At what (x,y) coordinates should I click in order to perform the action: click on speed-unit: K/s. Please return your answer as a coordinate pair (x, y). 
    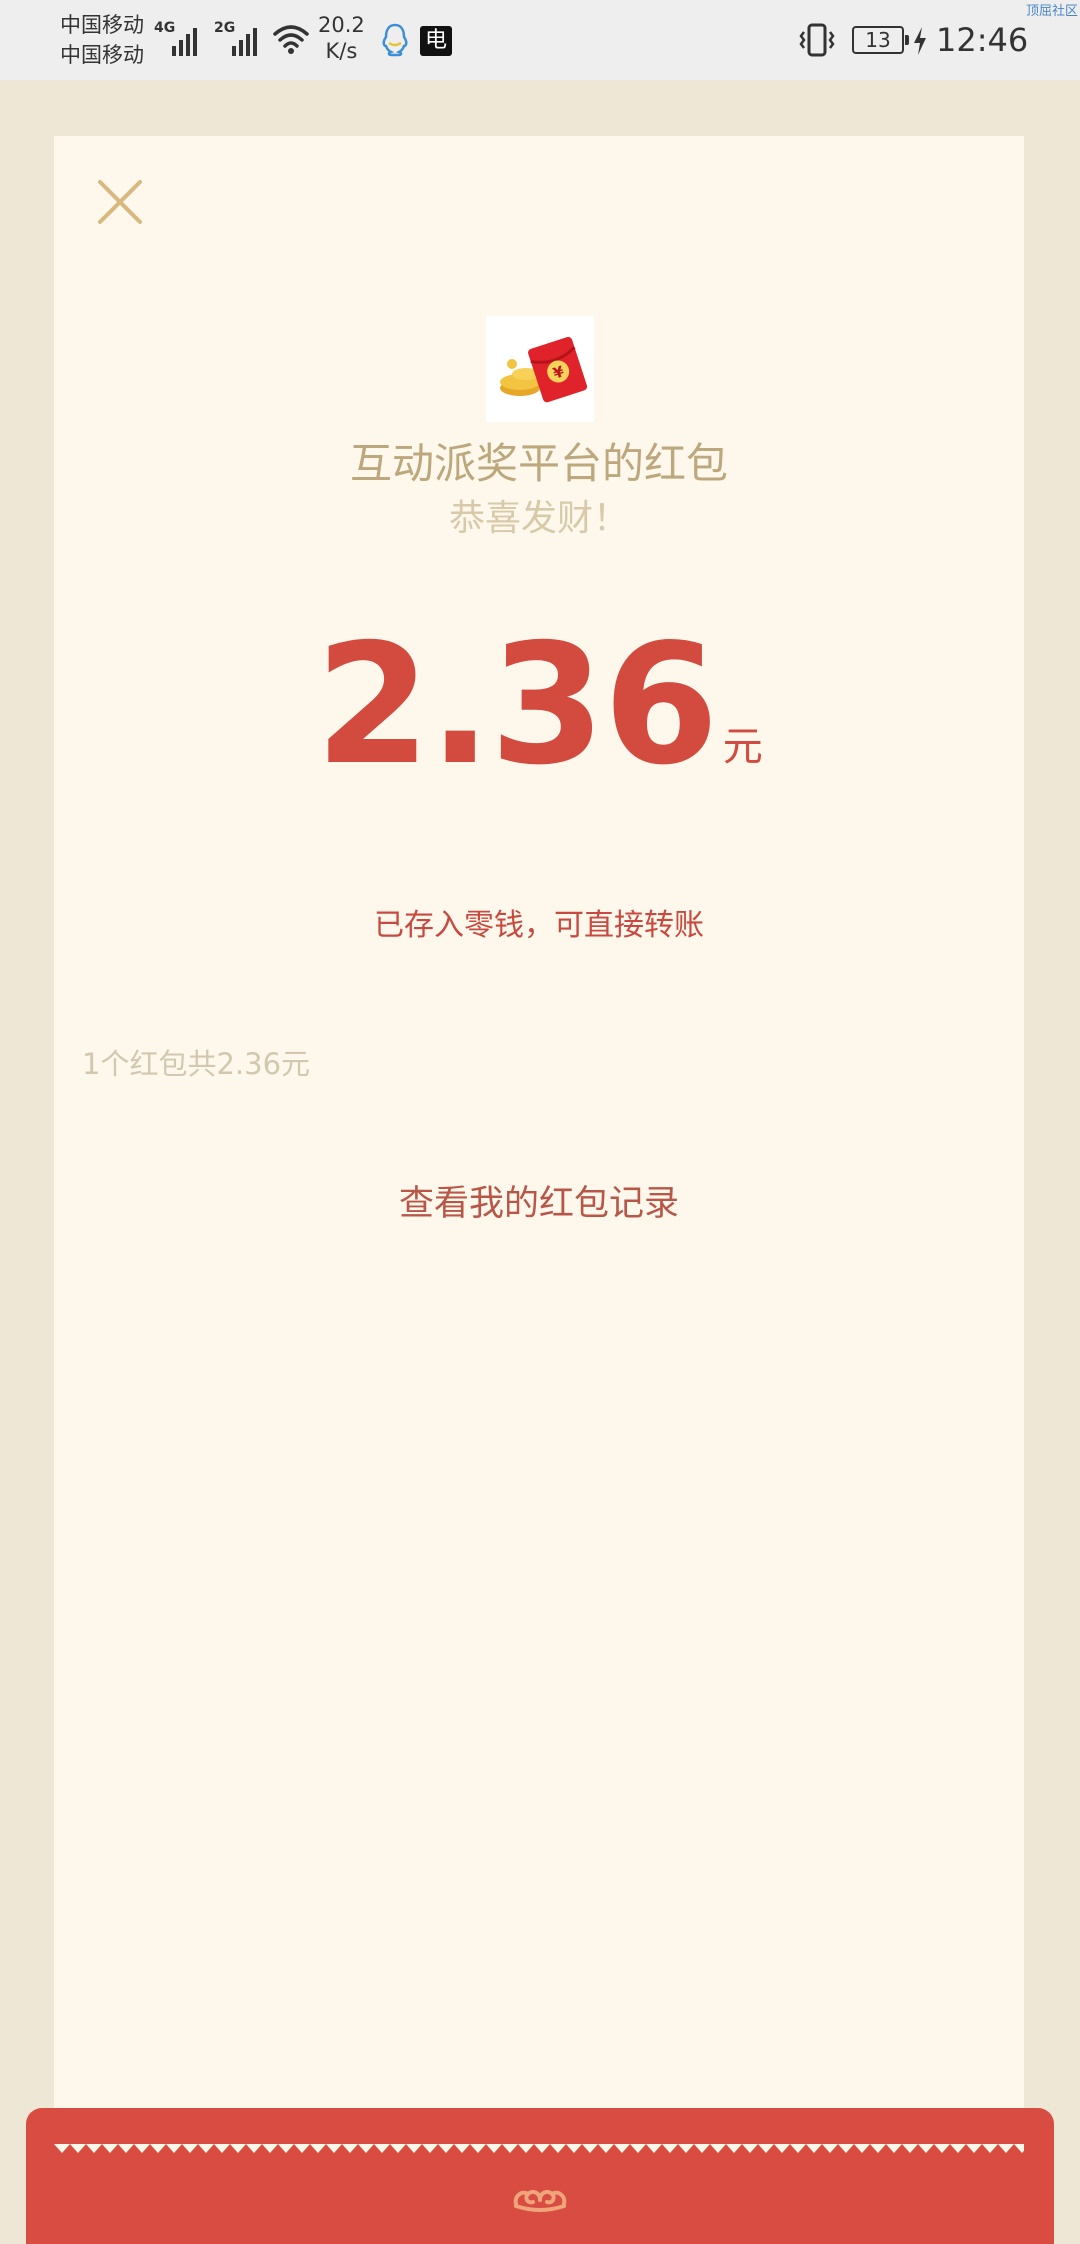
    Looking at the image, I should click on (341, 51).